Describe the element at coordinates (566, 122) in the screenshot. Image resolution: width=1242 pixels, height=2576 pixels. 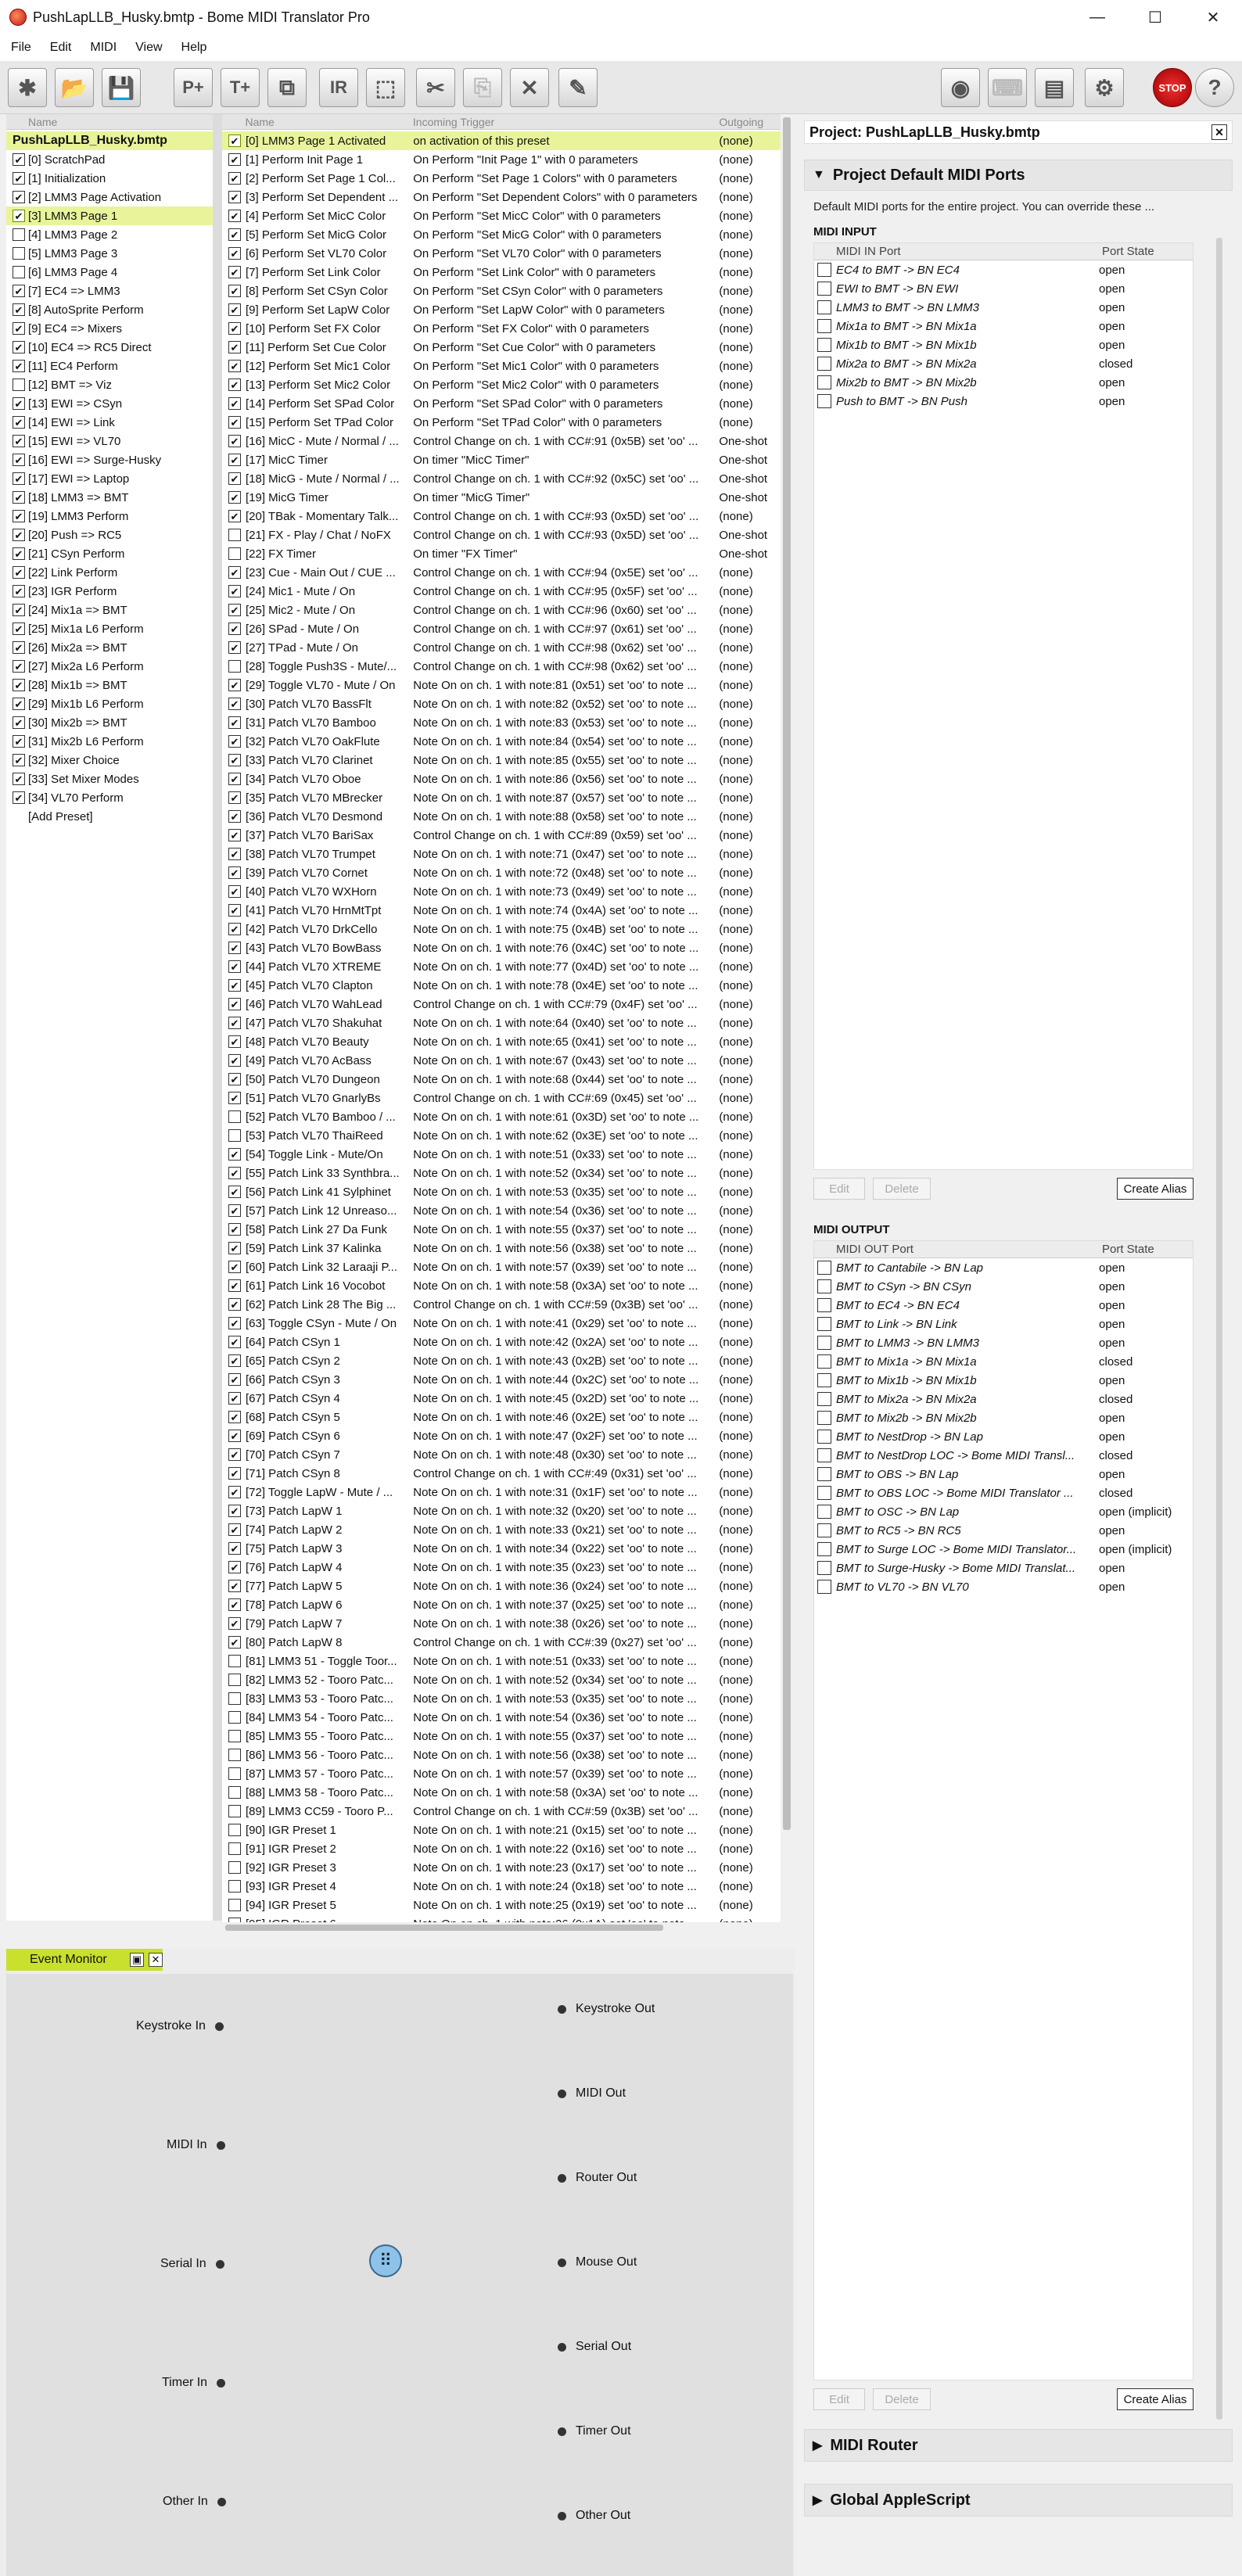
I see `incoming-trigger-column: Incoming Trigger` at that location.